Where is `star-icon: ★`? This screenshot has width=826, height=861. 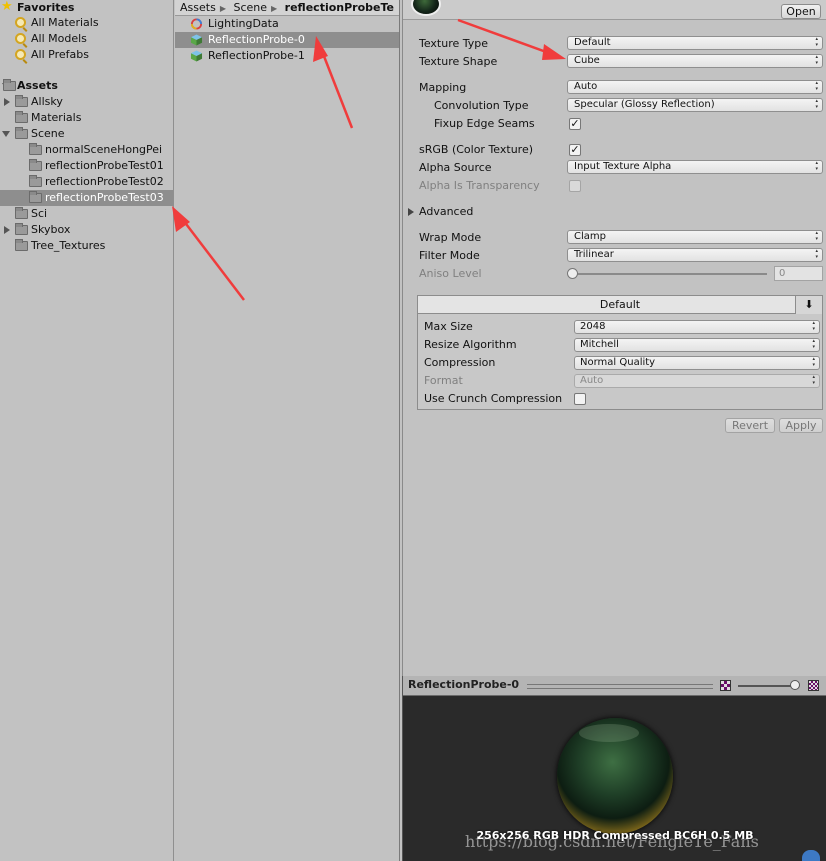 star-icon: ★ is located at coordinates (7, 7).